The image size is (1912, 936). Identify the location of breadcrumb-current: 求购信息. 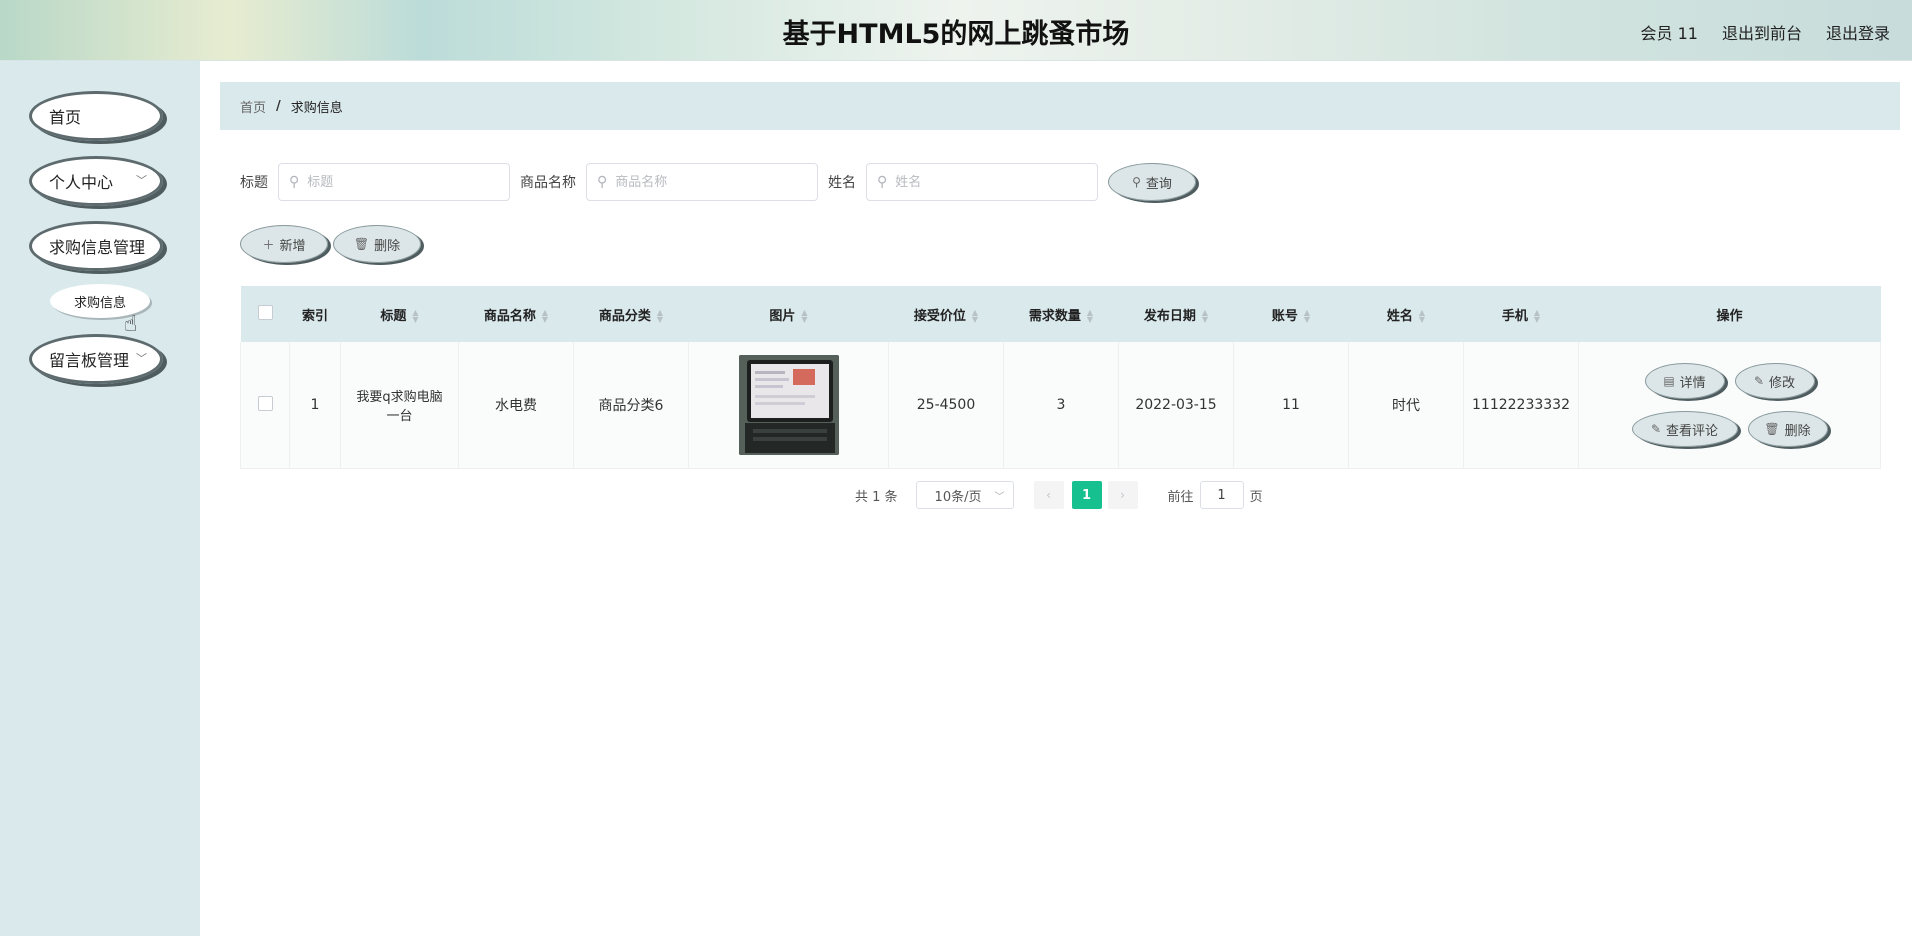
(316, 108).